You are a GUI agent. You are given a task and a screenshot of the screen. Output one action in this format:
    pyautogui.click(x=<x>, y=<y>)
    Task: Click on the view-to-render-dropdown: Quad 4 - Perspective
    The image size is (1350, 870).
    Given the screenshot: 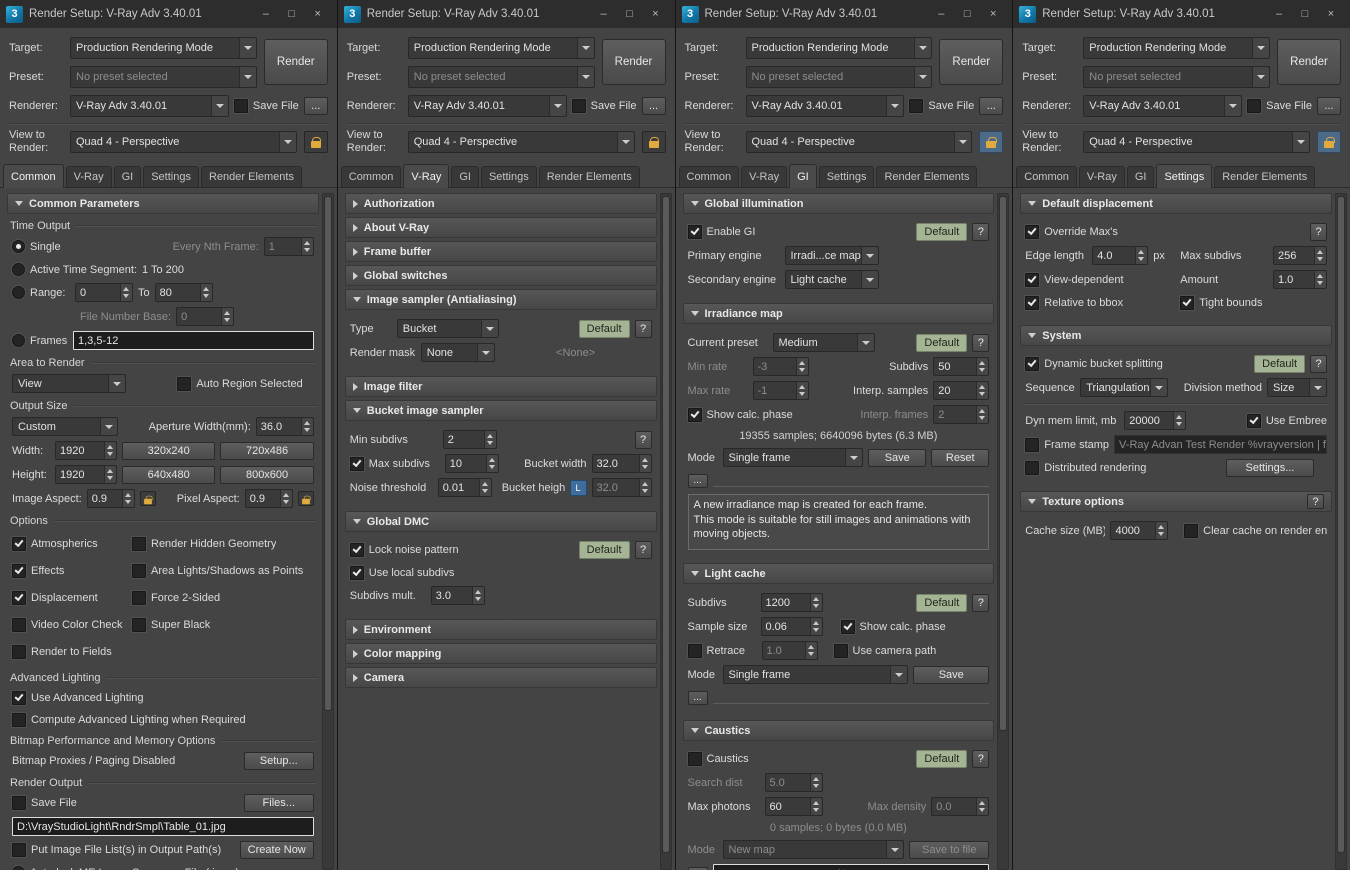 What is the action you would take?
    pyautogui.click(x=1196, y=142)
    